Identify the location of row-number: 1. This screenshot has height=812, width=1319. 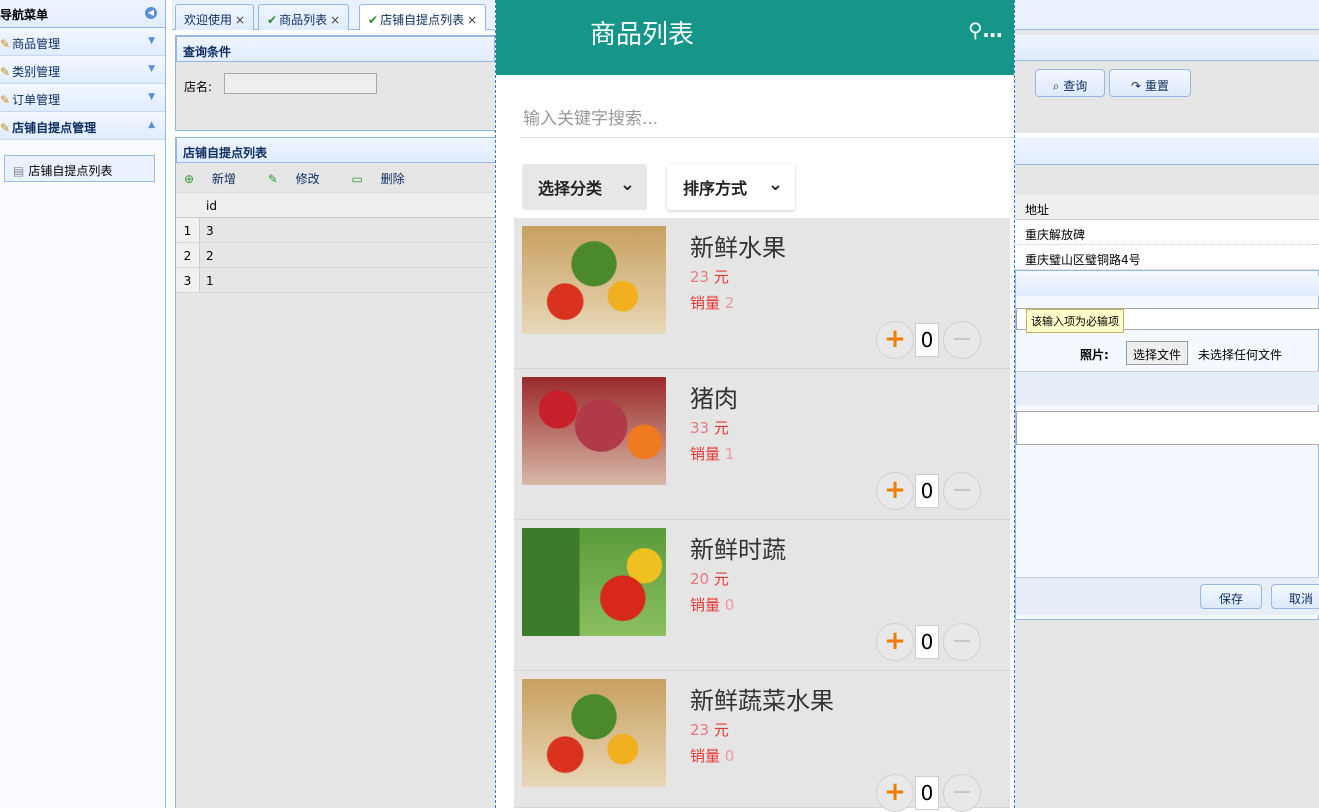
(188, 230).